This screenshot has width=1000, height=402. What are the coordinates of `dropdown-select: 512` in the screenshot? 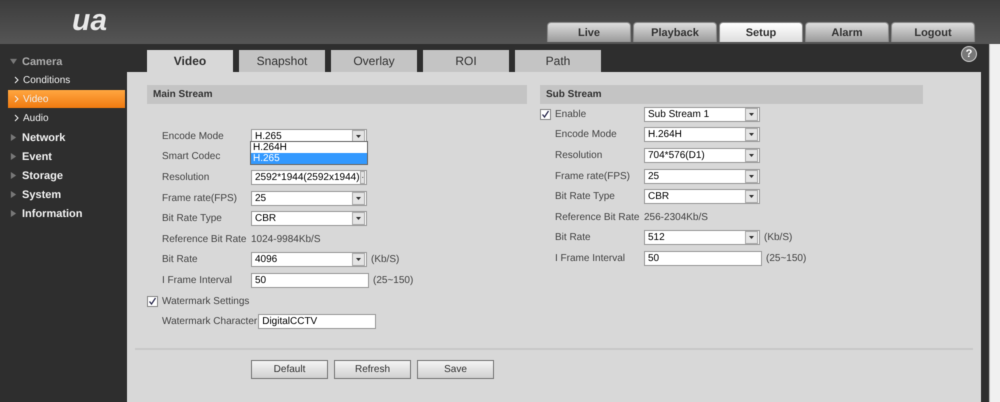 It's located at (702, 238).